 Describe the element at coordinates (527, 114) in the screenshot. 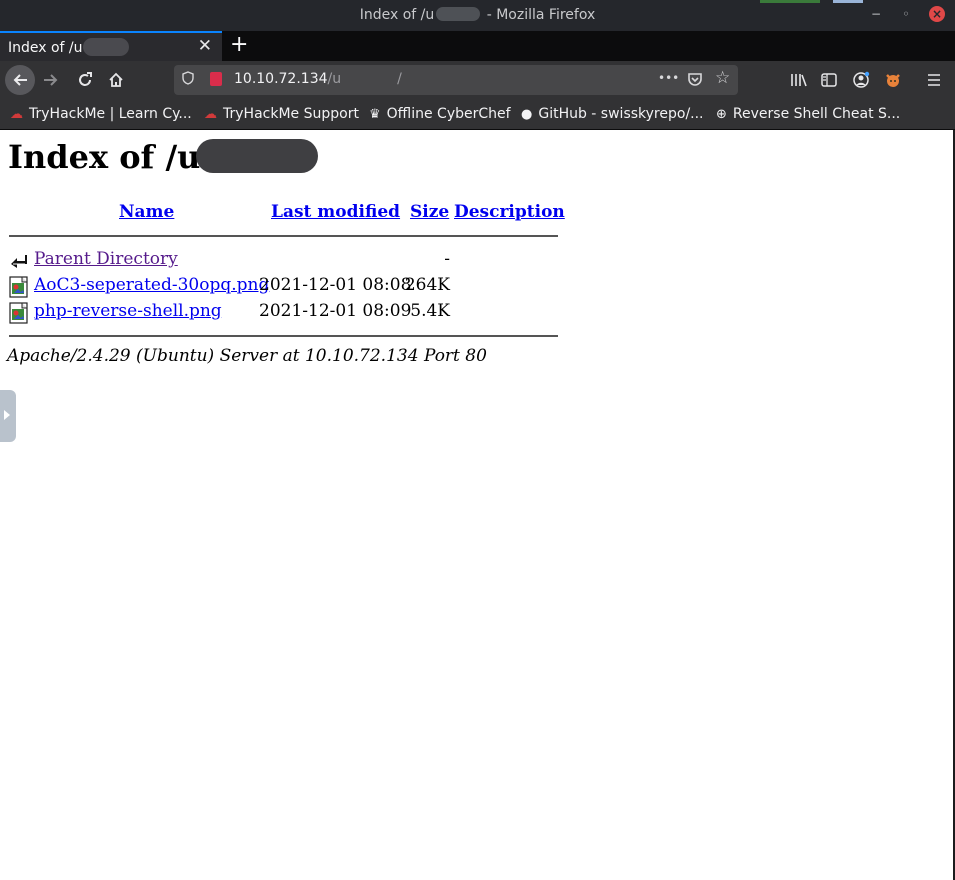

I see `github-icon: ●` at that location.